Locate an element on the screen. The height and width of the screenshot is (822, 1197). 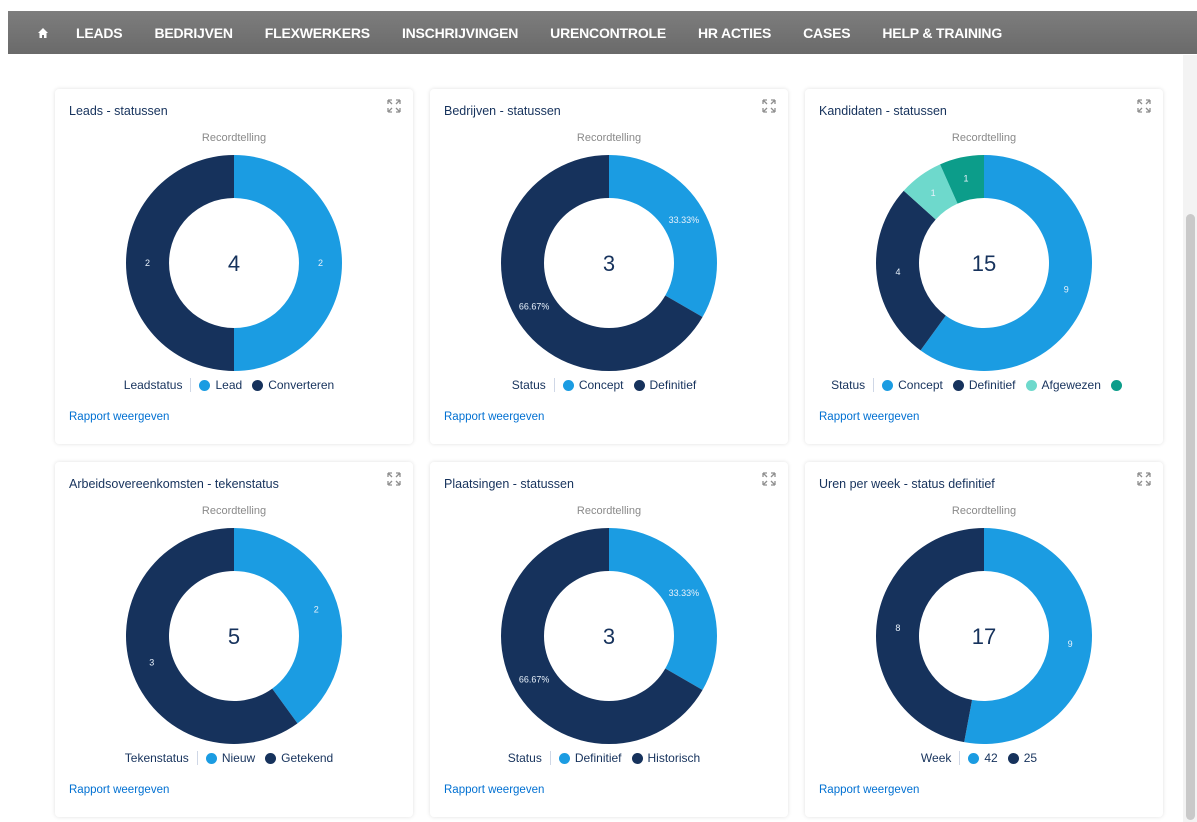
nav-inschrijvingen: INSCHRIJVINGEN is located at coordinates (460, 33).